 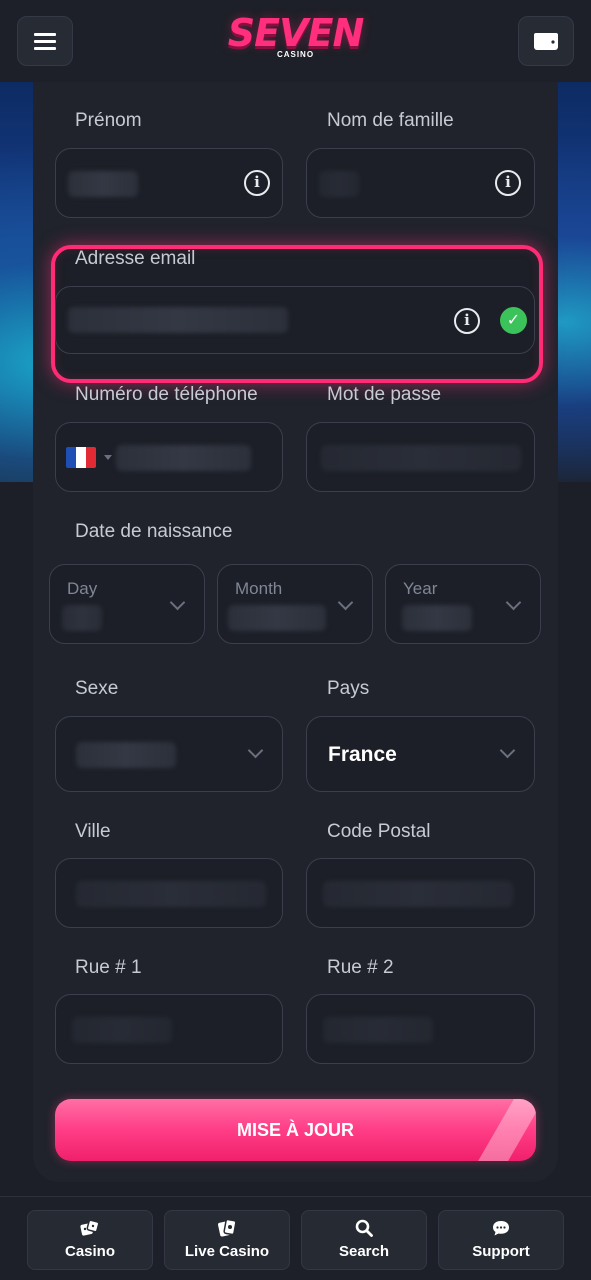 I want to click on update-button: MISE À JOUR, so click(x=295, y=1130).